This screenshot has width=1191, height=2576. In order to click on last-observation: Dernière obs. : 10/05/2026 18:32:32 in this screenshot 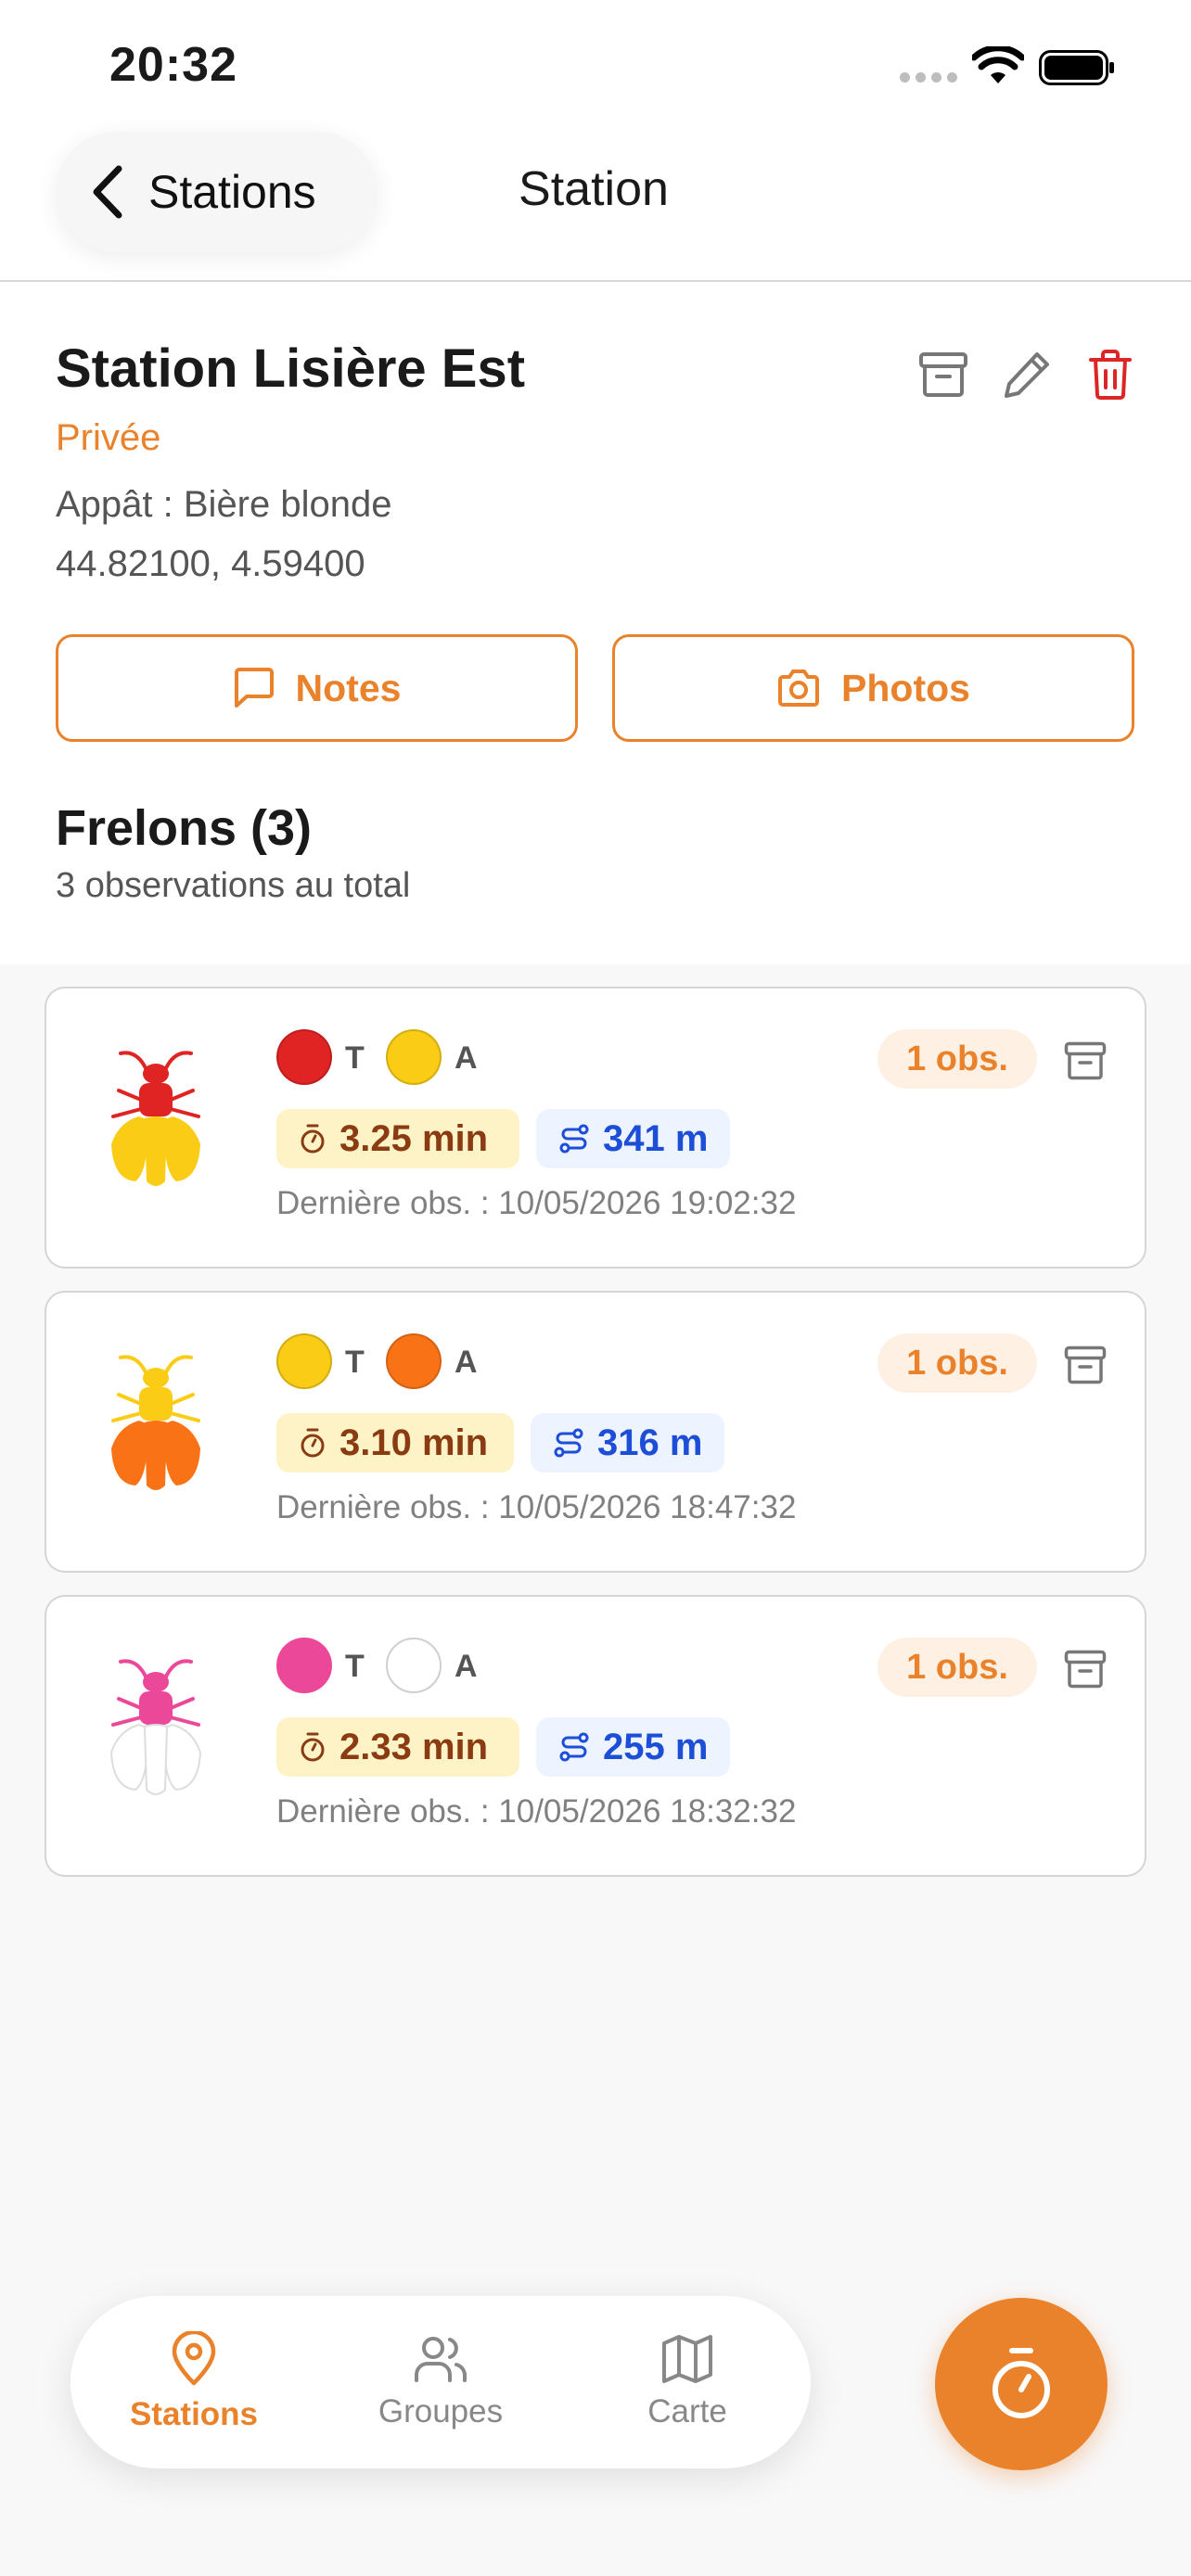, I will do `click(536, 1812)`.